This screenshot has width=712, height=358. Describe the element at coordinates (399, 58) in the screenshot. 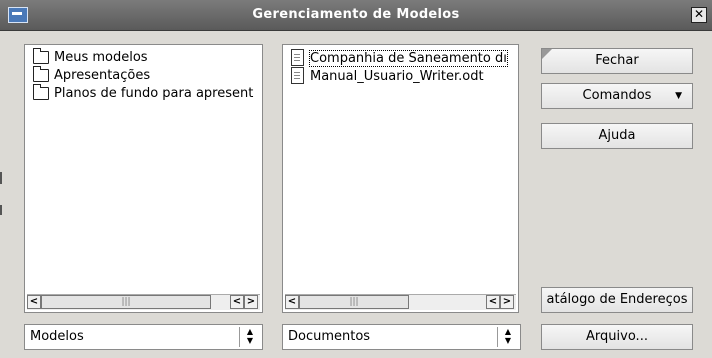

I see `list-item-companhia: Companhia de Saneamento dı` at that location.